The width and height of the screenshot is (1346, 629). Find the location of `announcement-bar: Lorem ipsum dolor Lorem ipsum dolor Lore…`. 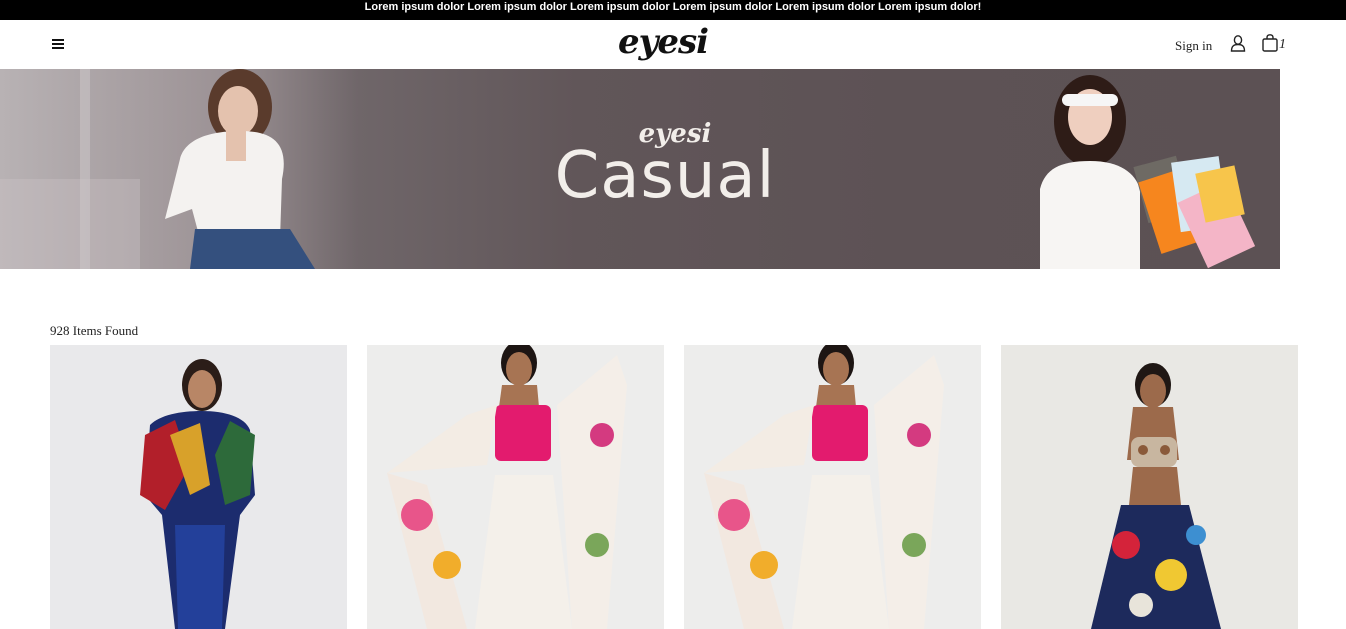

announcement-bar: Lorem ipsum dolor Lorem ipsum dolor Lore… is located at coordinates (673, 10).